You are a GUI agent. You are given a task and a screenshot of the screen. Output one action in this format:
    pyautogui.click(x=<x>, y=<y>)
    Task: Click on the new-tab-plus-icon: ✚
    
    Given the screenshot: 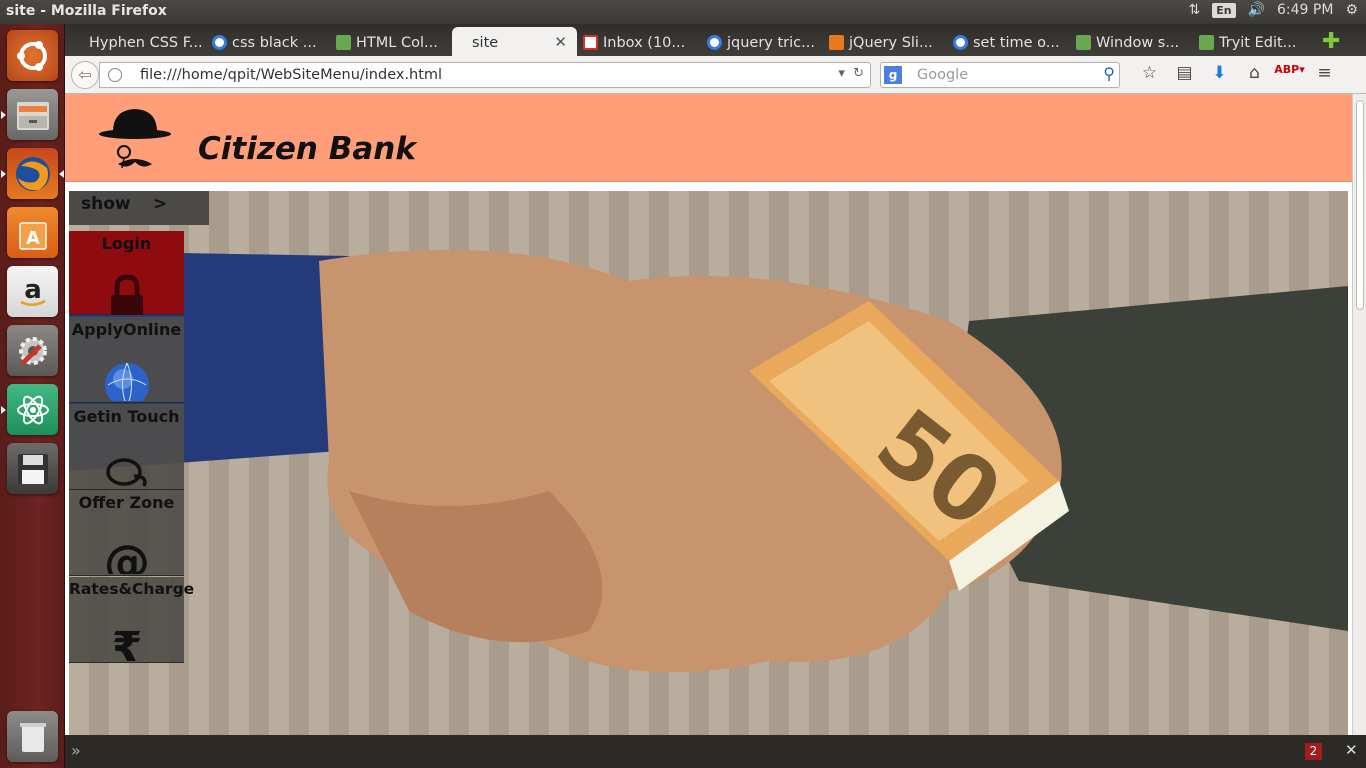 What is the action you would take?
    pyautogui.click(x=1331, y=41)
    